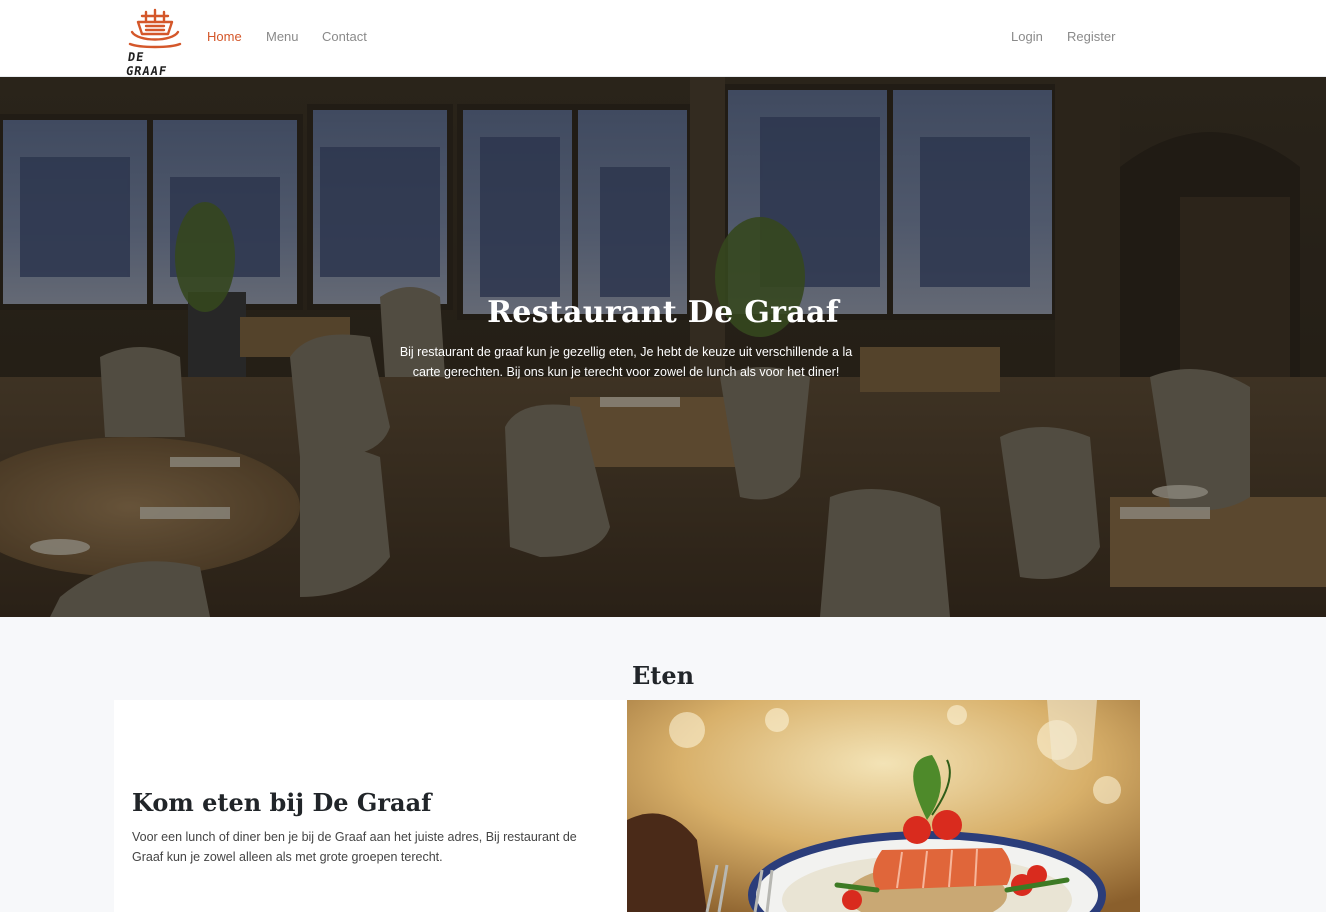 The image size is (1326, 912). I want to click on card-title: Kom eten bij De Graaf, so click(282, 802).